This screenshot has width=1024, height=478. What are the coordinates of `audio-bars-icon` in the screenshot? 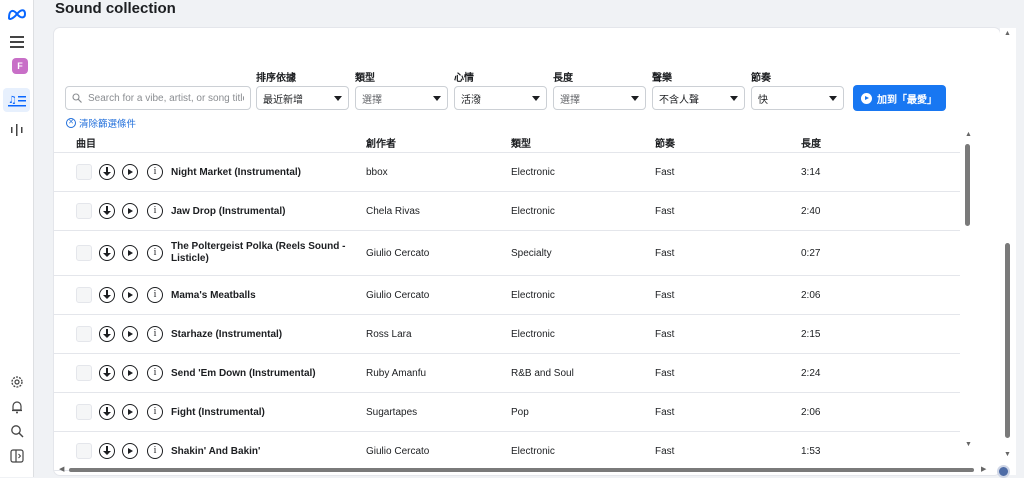 It's located at (17, 130).